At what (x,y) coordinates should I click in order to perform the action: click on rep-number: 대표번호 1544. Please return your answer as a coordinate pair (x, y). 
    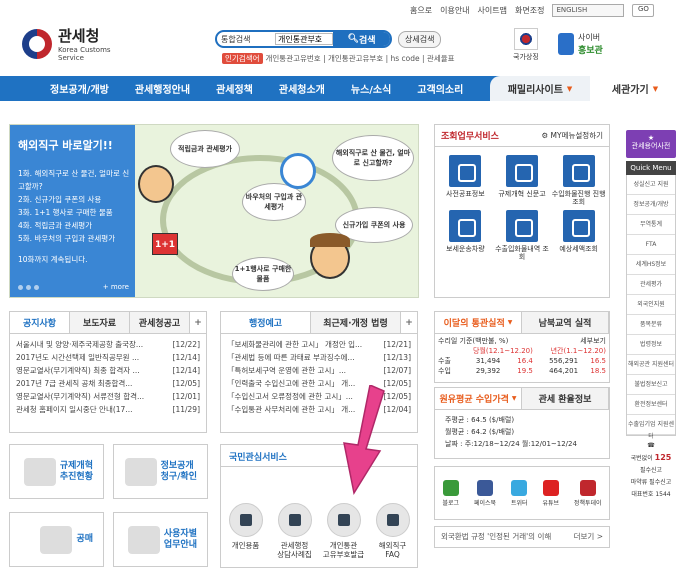
    Looking at the image, I should click on (651, 494).